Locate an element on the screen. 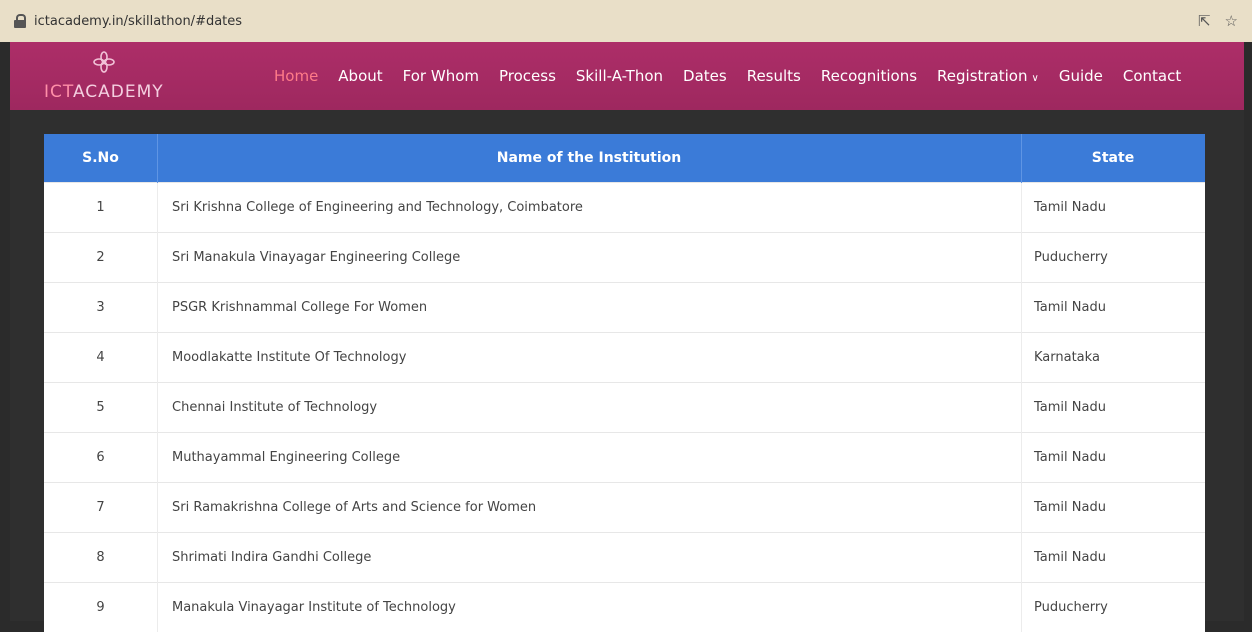 The width and height of the screenshot is (1252, 632). url-text: ictacademy.in/skillathon/#dates is located at coordinates (138, 21).